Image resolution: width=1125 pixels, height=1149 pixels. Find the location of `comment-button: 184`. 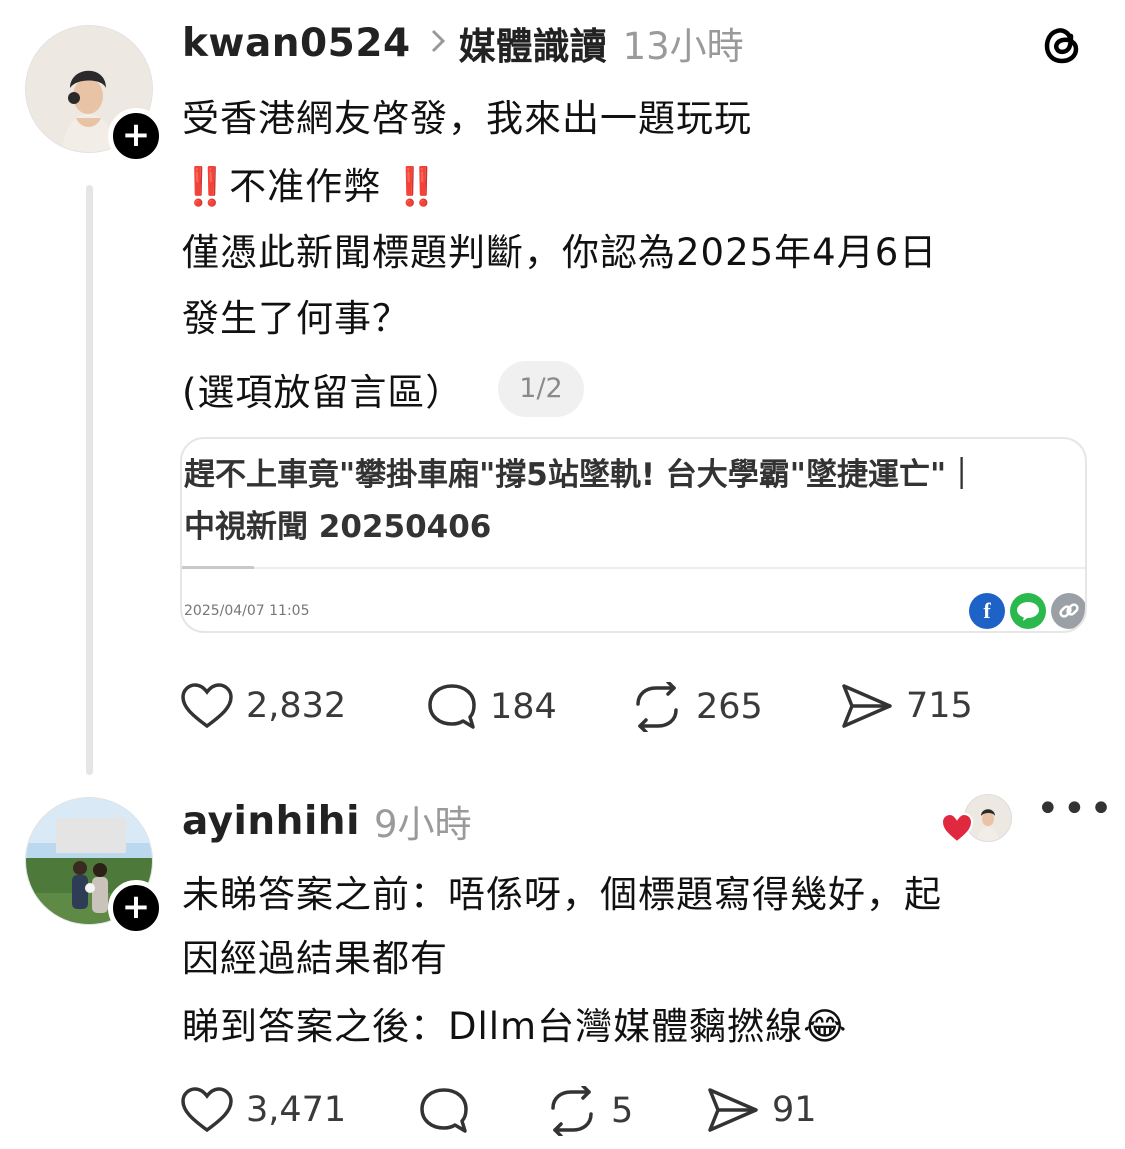

comment-button: 184 is located at coordinates (491, 707).